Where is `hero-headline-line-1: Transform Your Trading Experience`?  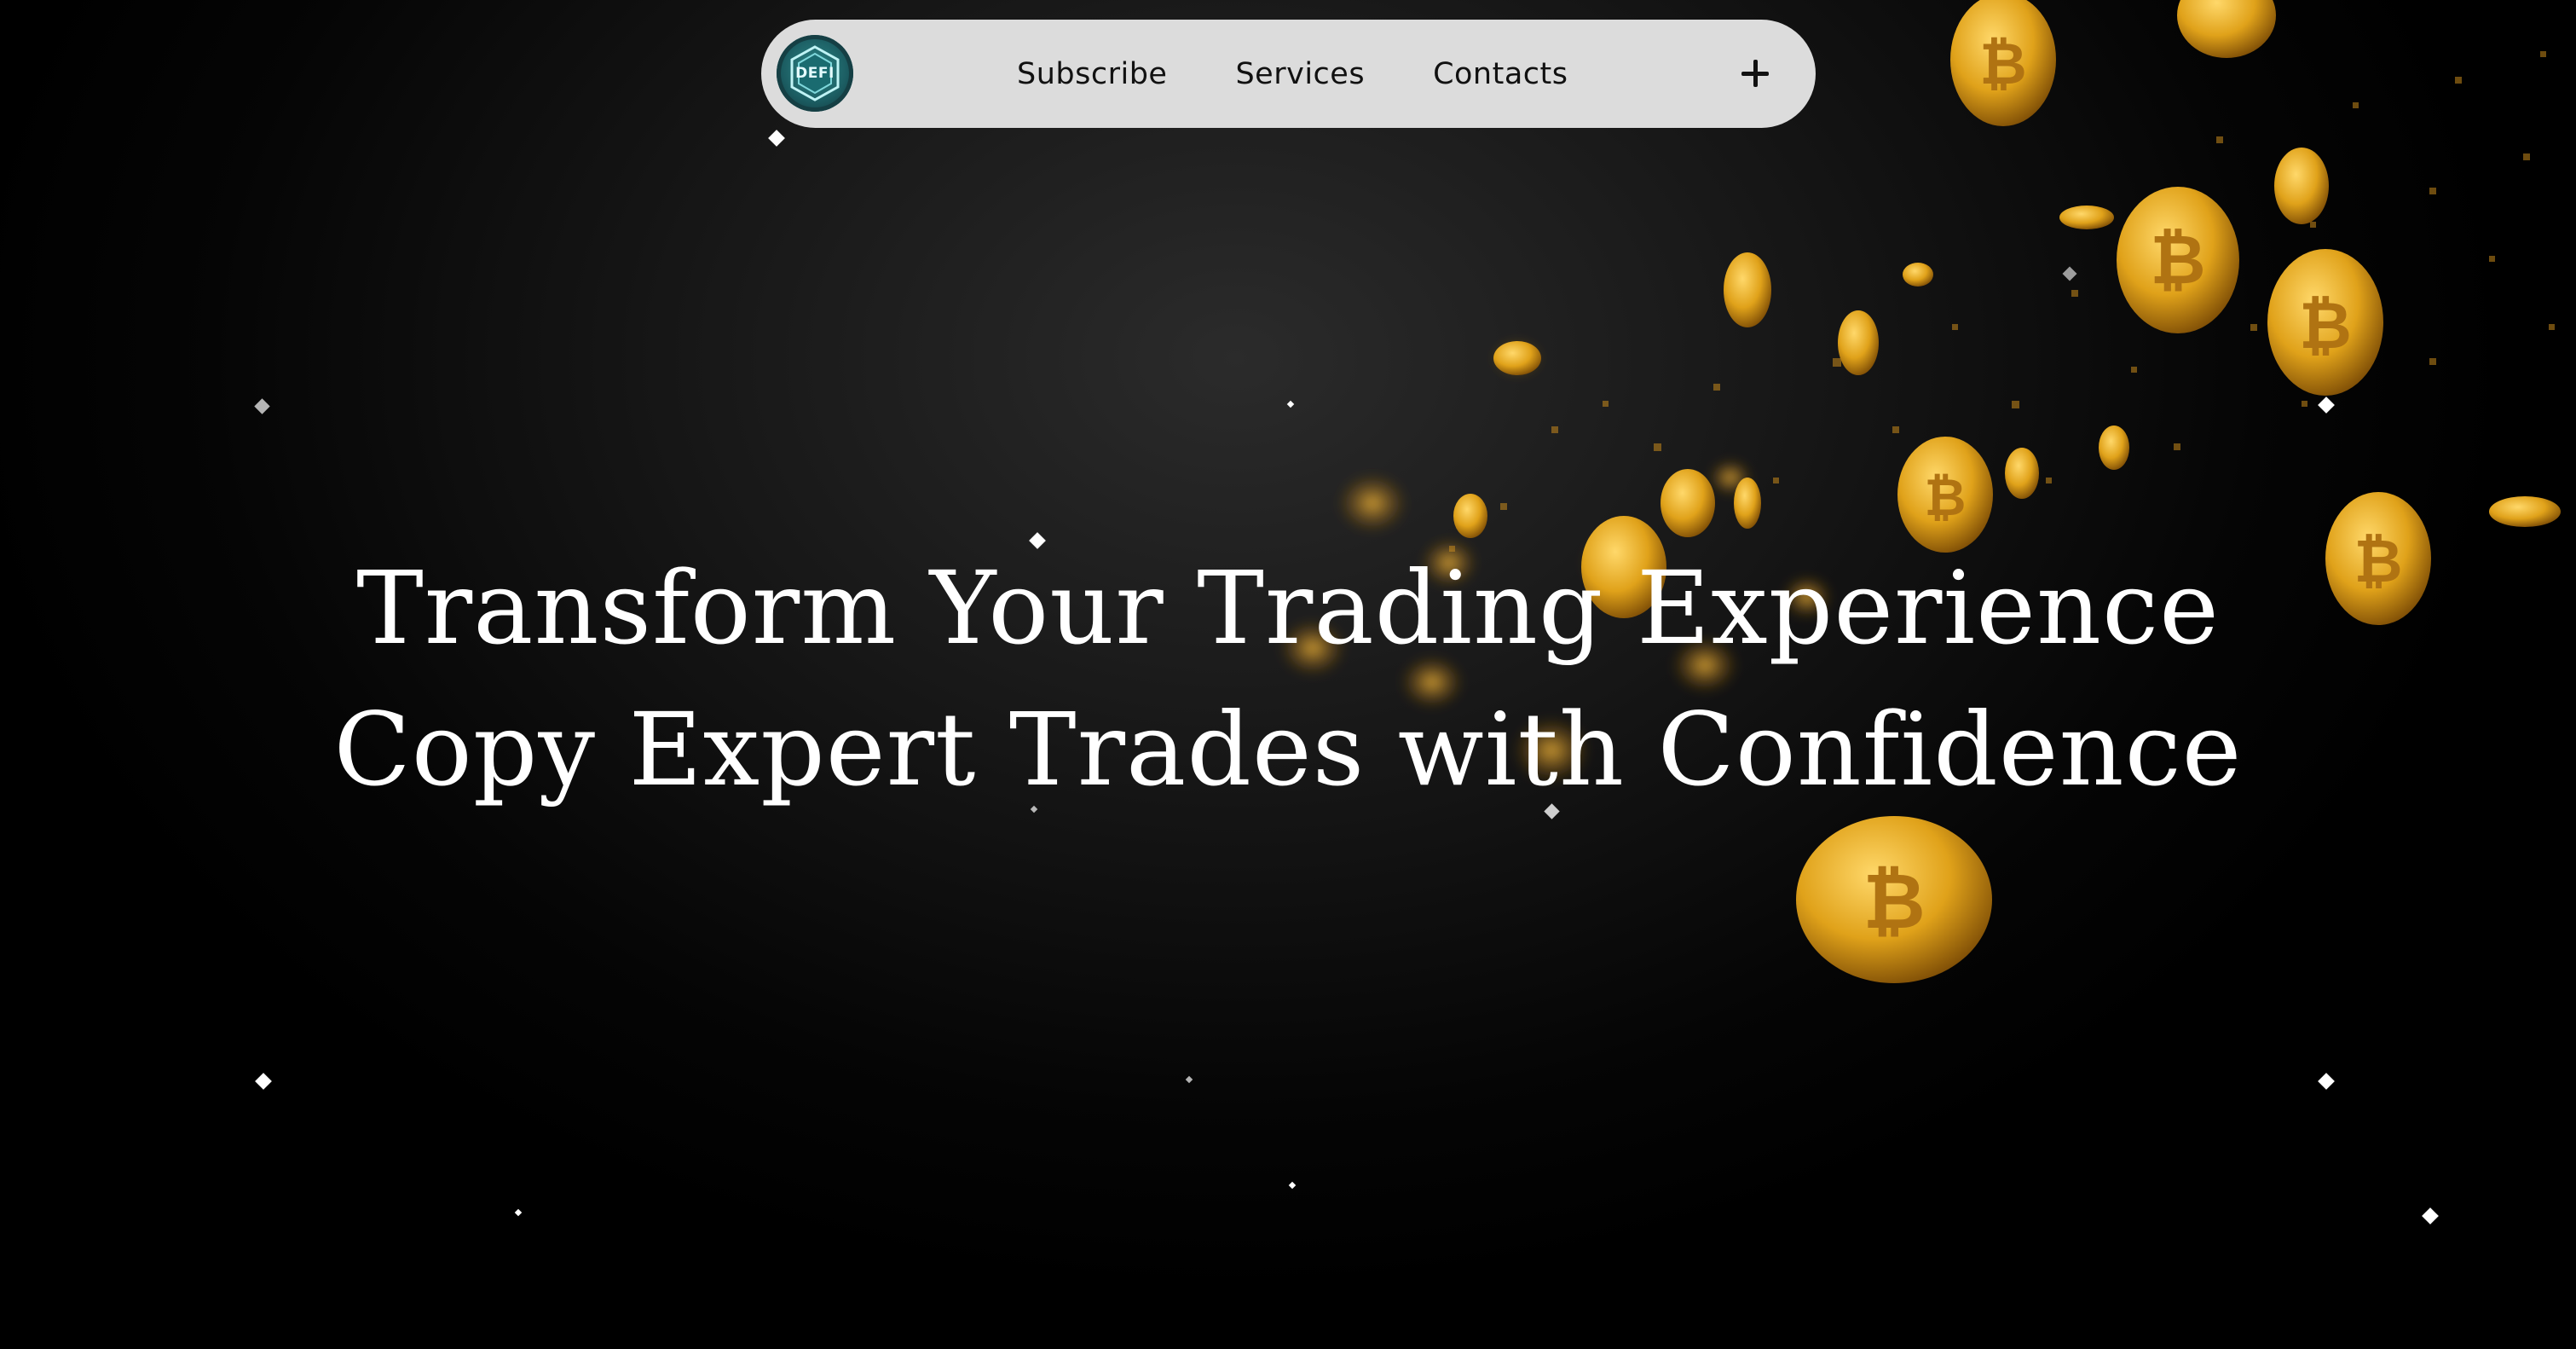
hero-headline-line-1: Transform Your Trading Experience is located at coordinates (1288, 608).